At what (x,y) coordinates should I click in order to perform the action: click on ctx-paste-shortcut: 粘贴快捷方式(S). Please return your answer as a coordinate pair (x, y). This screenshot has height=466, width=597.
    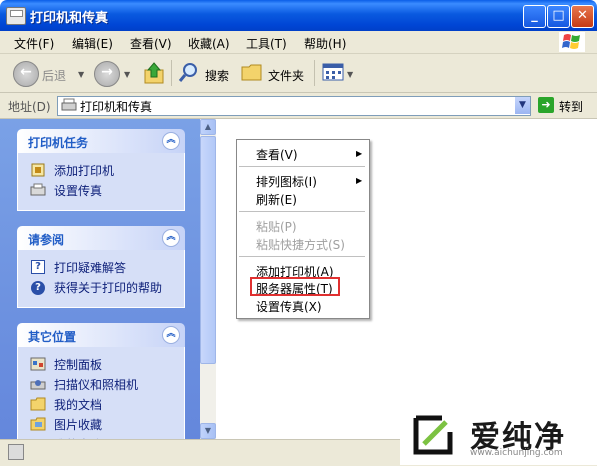
    Looking at the image, I should click on (300, 245).